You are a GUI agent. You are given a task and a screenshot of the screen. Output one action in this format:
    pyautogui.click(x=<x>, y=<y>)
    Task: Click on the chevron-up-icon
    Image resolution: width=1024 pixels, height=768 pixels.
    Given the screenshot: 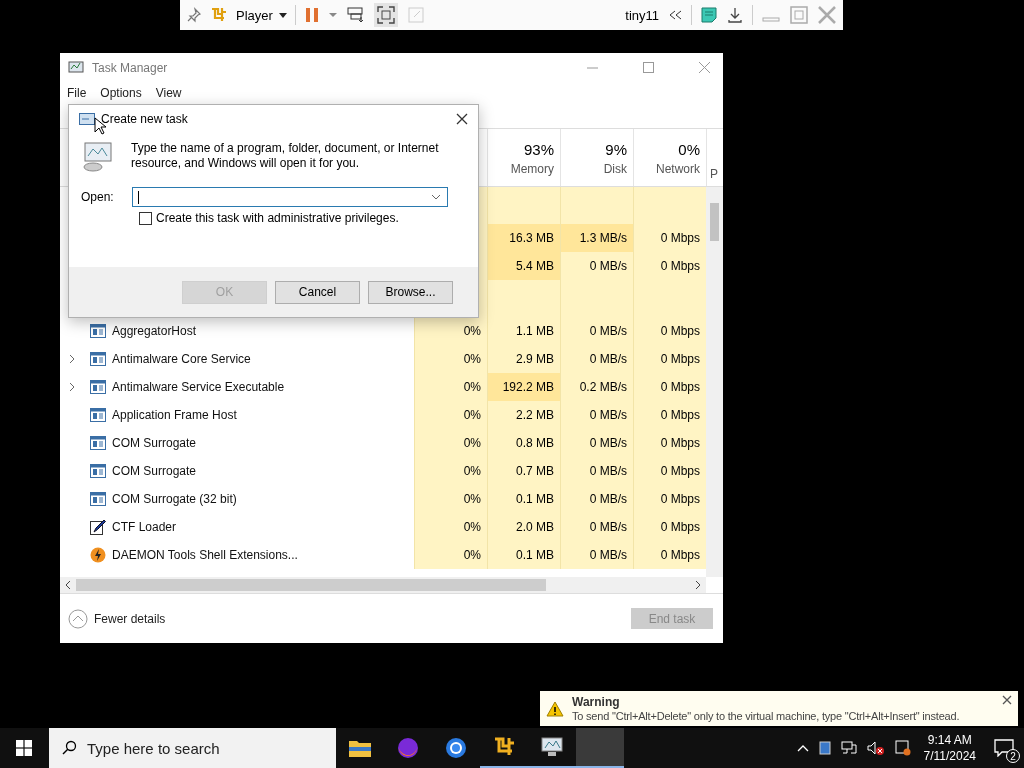 What is the action you would take?
    pyautogui.click(x=802, y=748)
    